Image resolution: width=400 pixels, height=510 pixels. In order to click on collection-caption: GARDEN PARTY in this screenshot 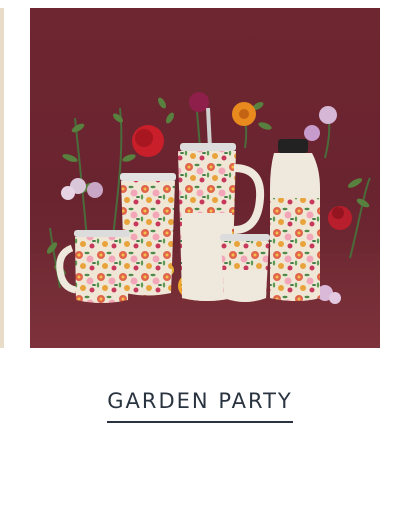, I will do `click(200, 405)`.